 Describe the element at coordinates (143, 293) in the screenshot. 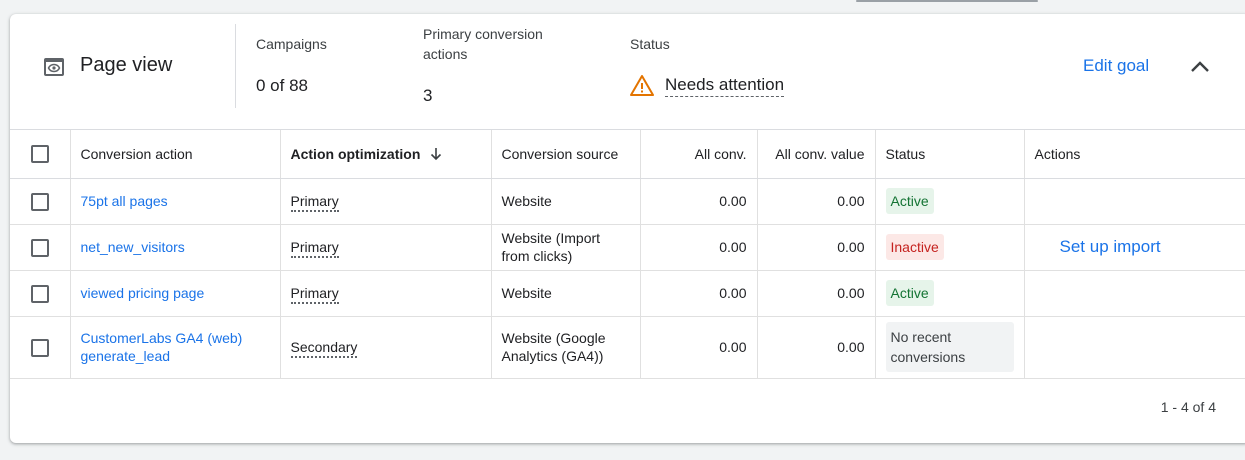

I see `conversion-action-link: viewed pricing page` at that location.